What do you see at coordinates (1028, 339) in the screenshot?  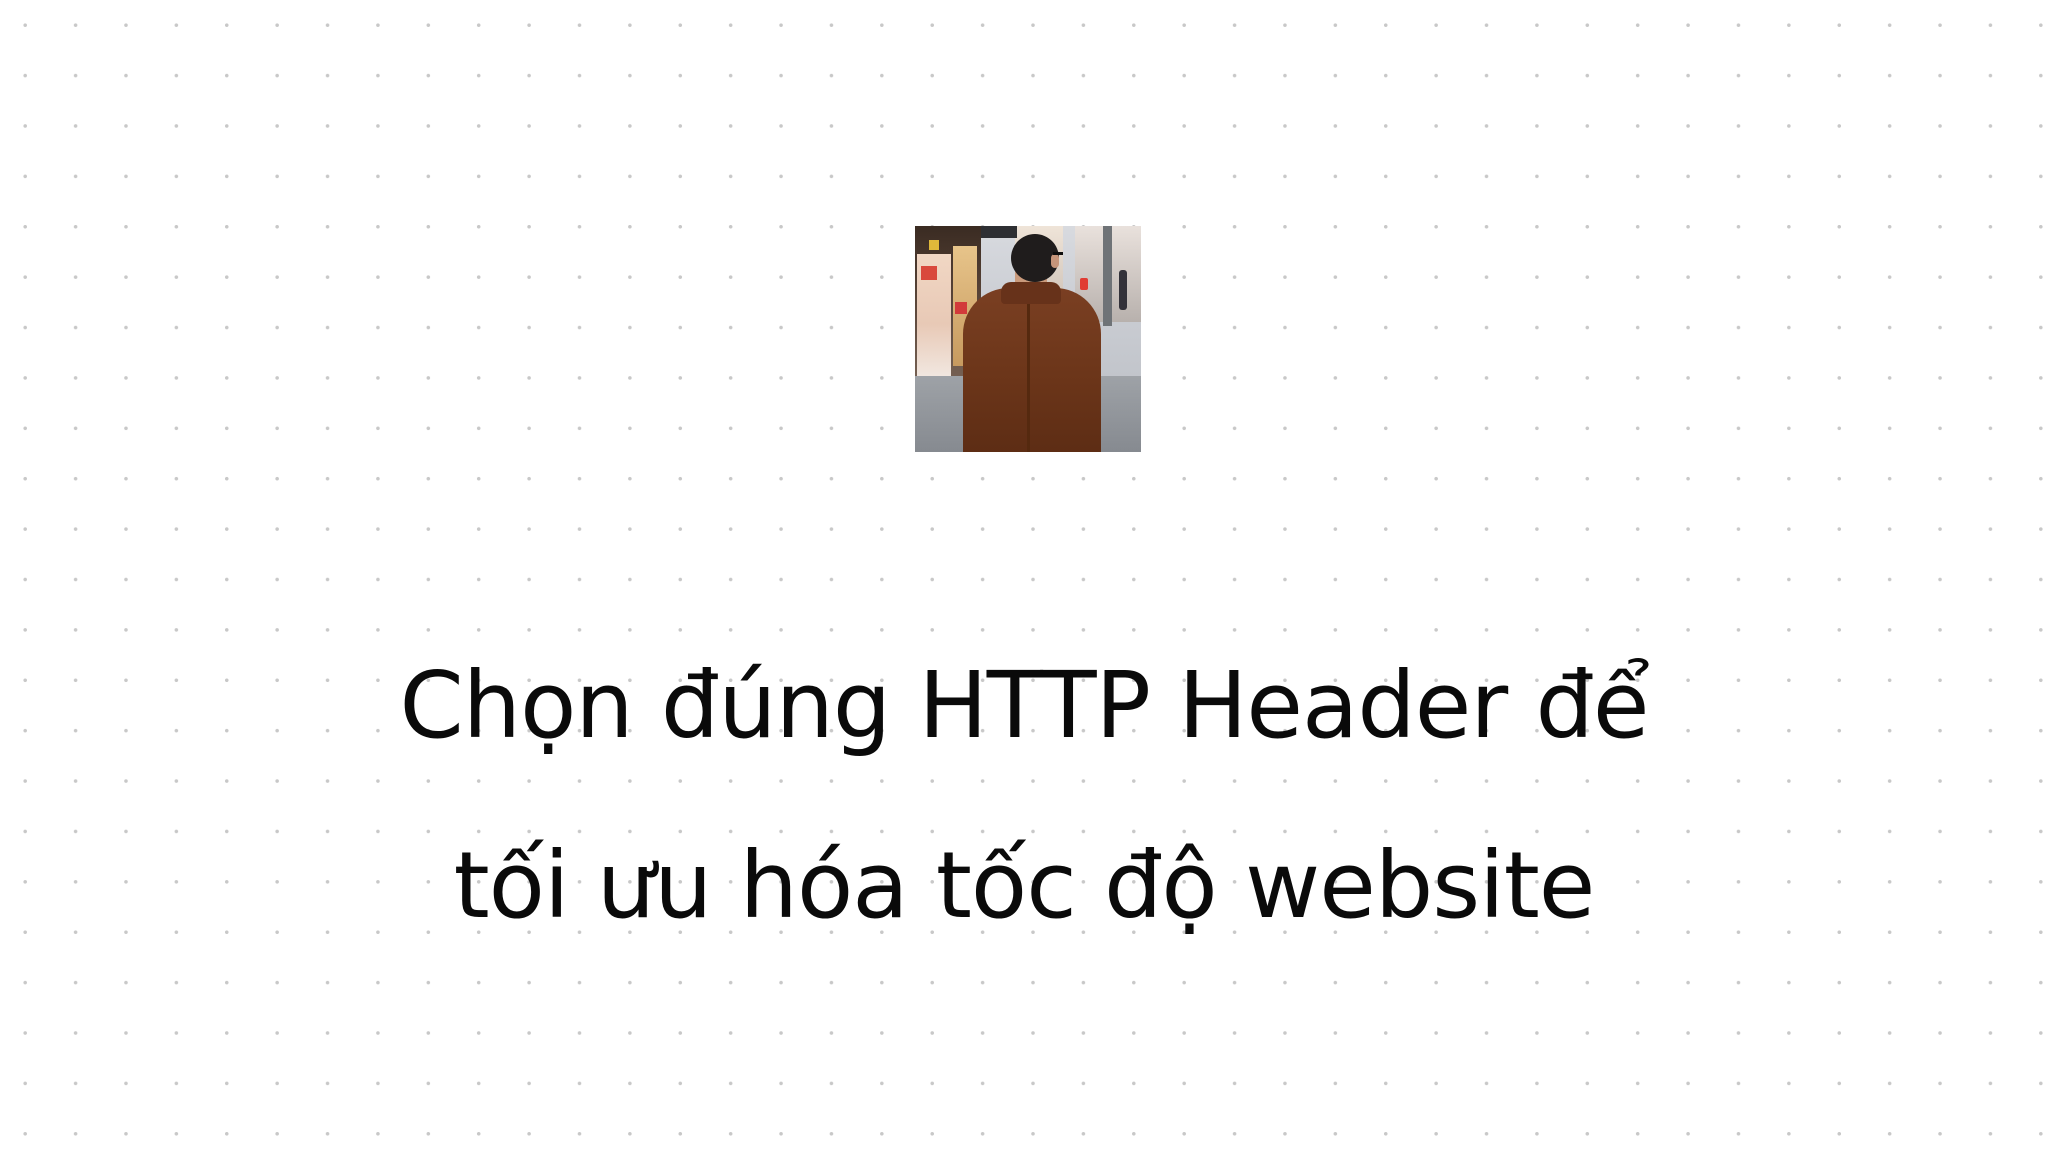 I see `author-avatar` at bounding box center [1028, 339].